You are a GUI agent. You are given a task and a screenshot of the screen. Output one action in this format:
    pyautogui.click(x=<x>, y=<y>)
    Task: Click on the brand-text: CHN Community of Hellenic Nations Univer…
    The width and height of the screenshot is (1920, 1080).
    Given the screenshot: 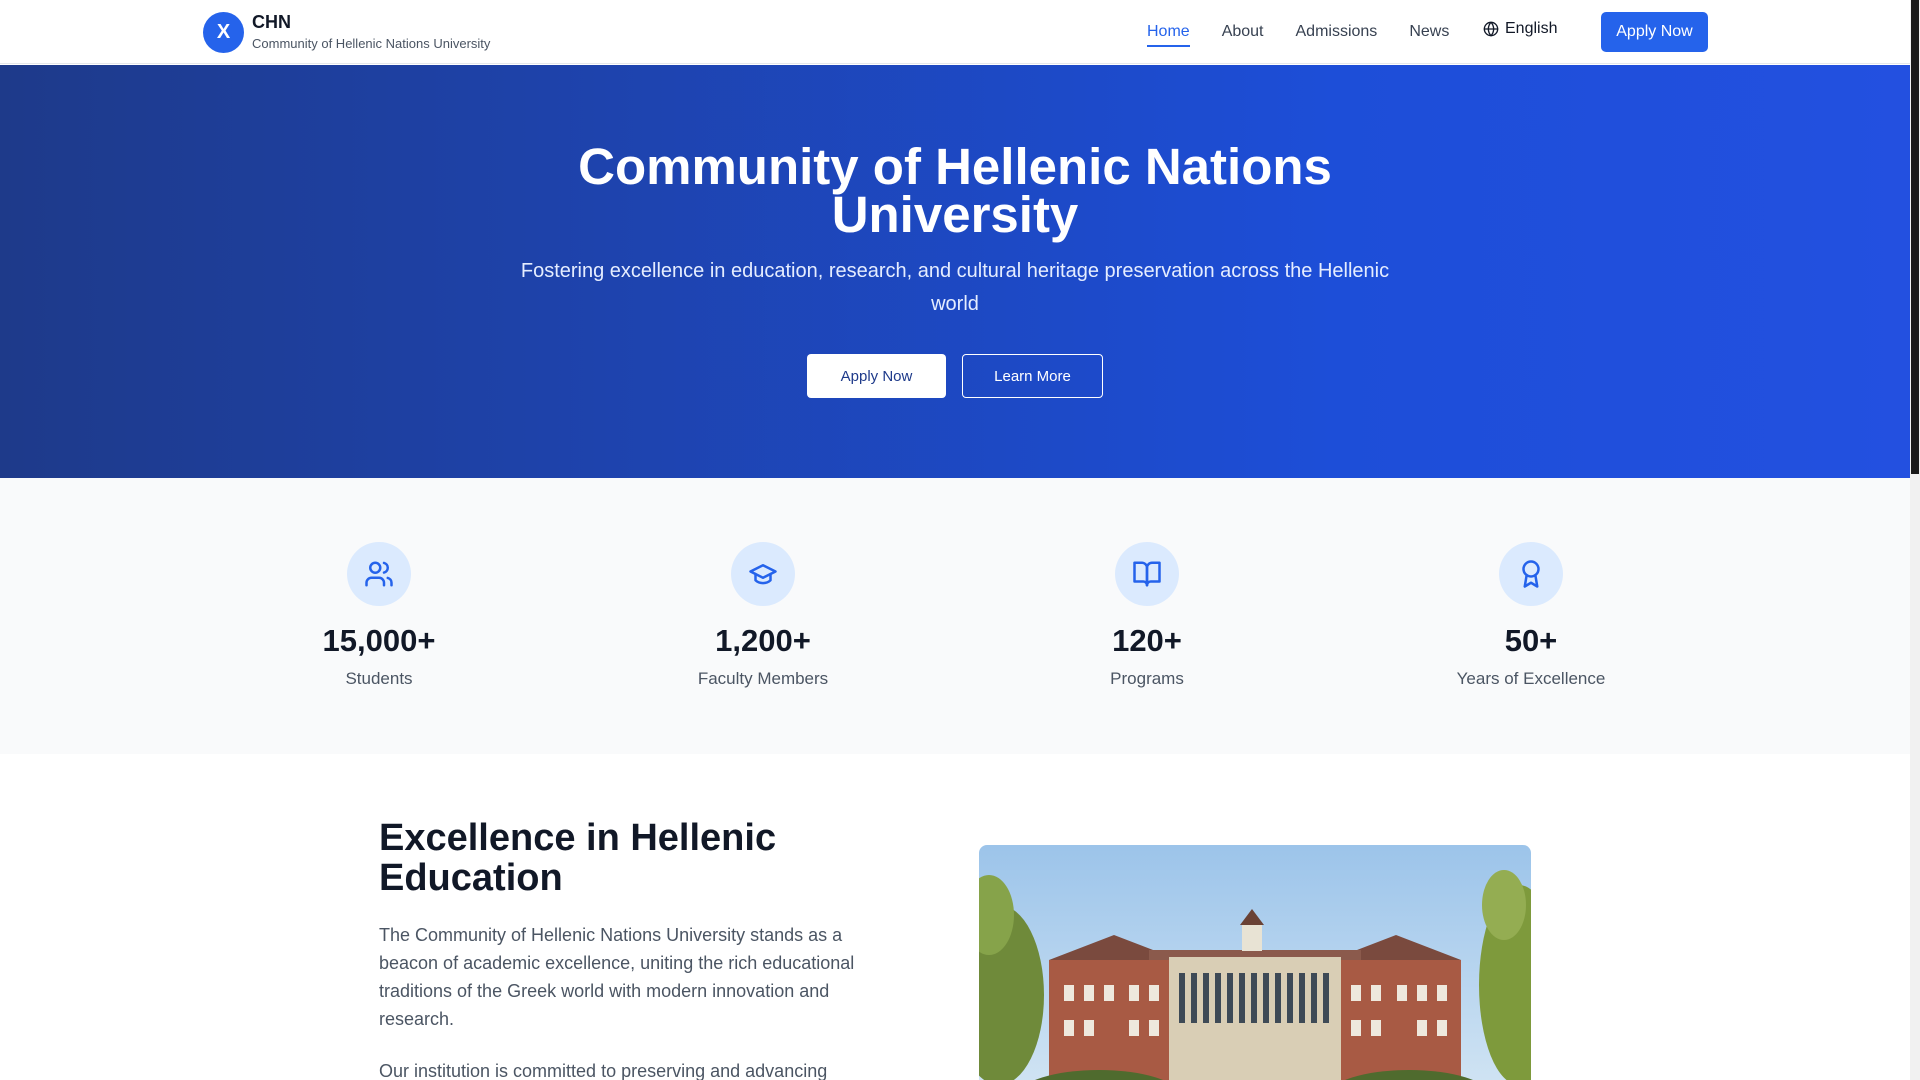 What is the action you would take?
    pyautogui.click(x=371, y=32)
    